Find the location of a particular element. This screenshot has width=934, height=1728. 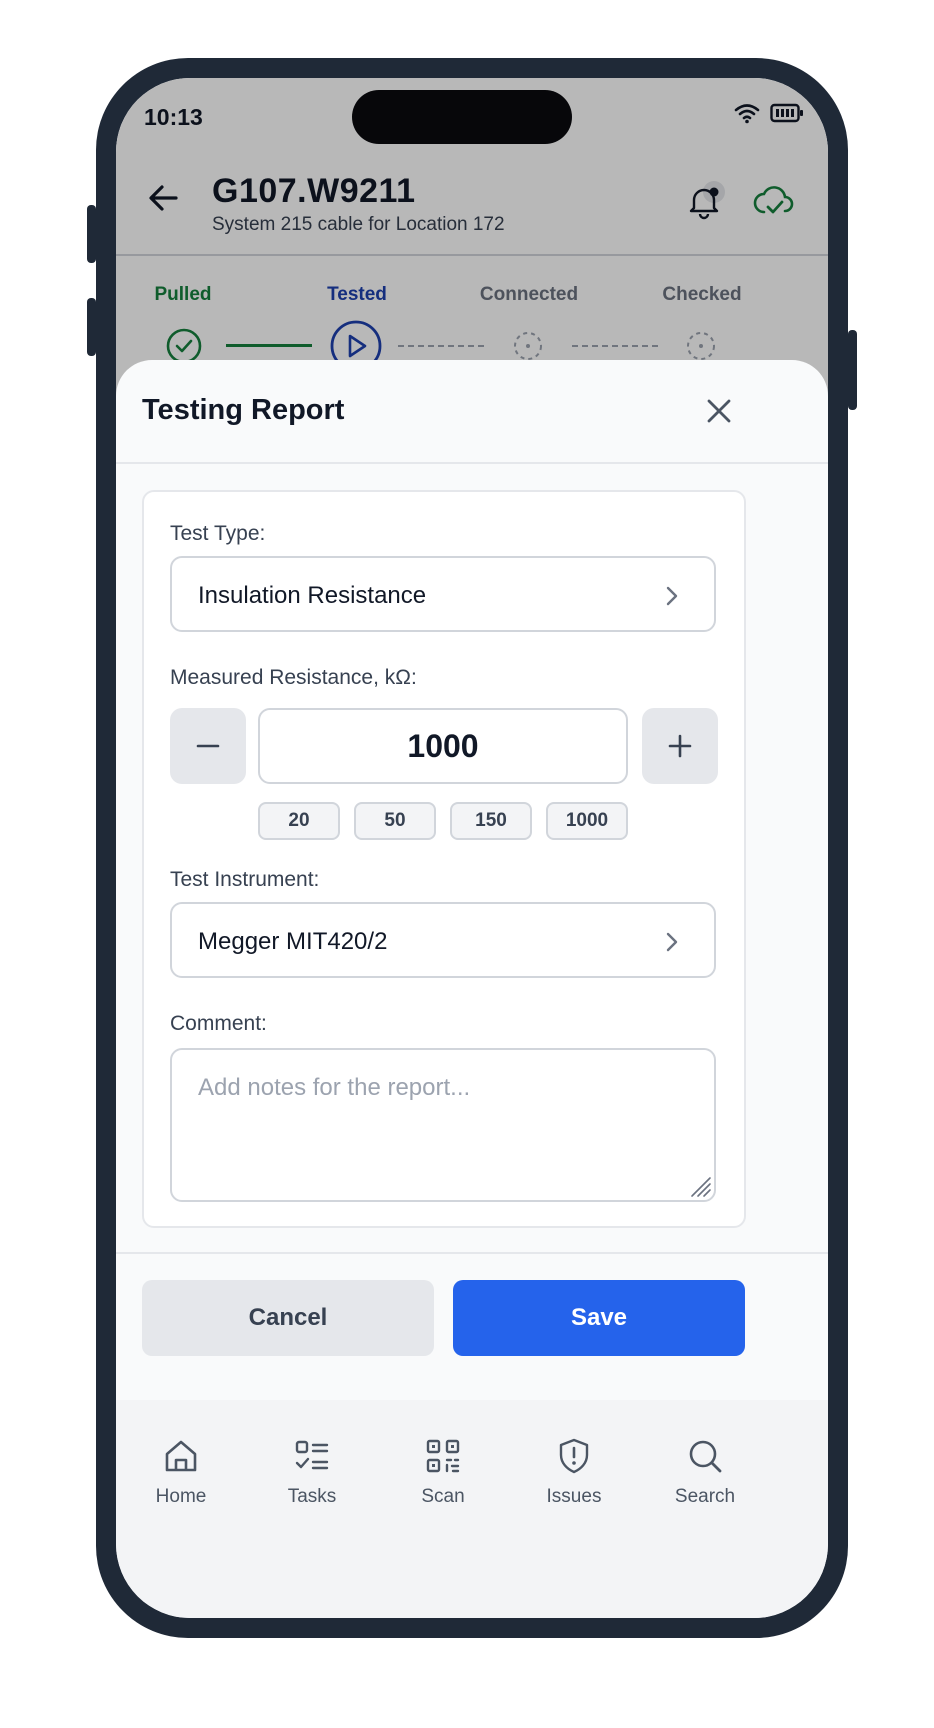

sheet-footer-divider is located at coordinates (472, 1253).